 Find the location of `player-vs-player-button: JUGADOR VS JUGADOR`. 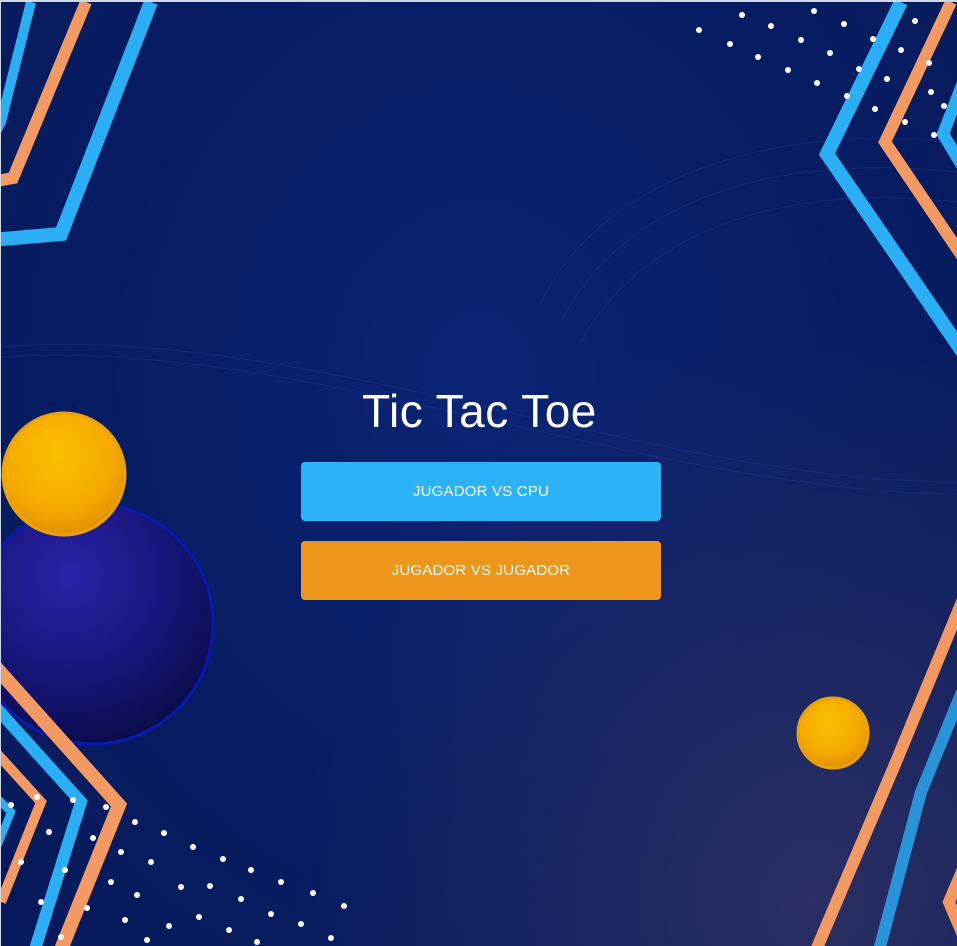

player-vs-player-button: JUGADOR VS JUGADOR is located at coordinates (481, 570).